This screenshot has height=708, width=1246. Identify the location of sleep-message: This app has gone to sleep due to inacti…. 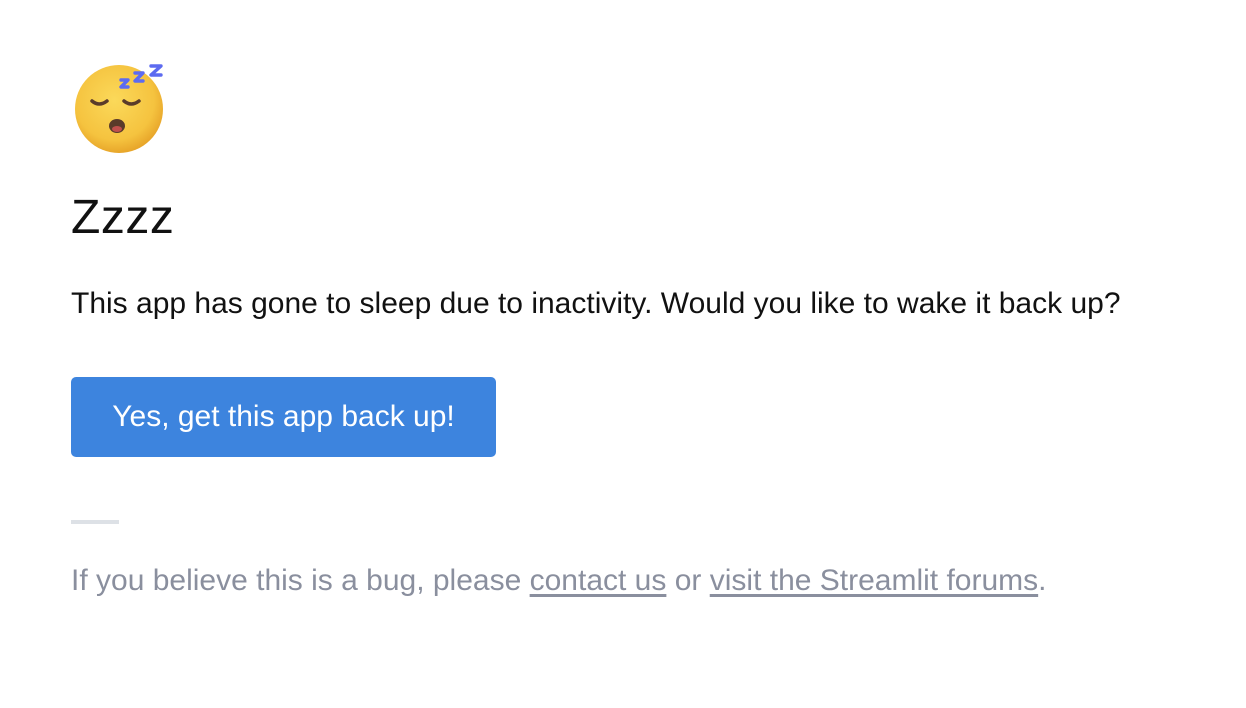
(596, 303).